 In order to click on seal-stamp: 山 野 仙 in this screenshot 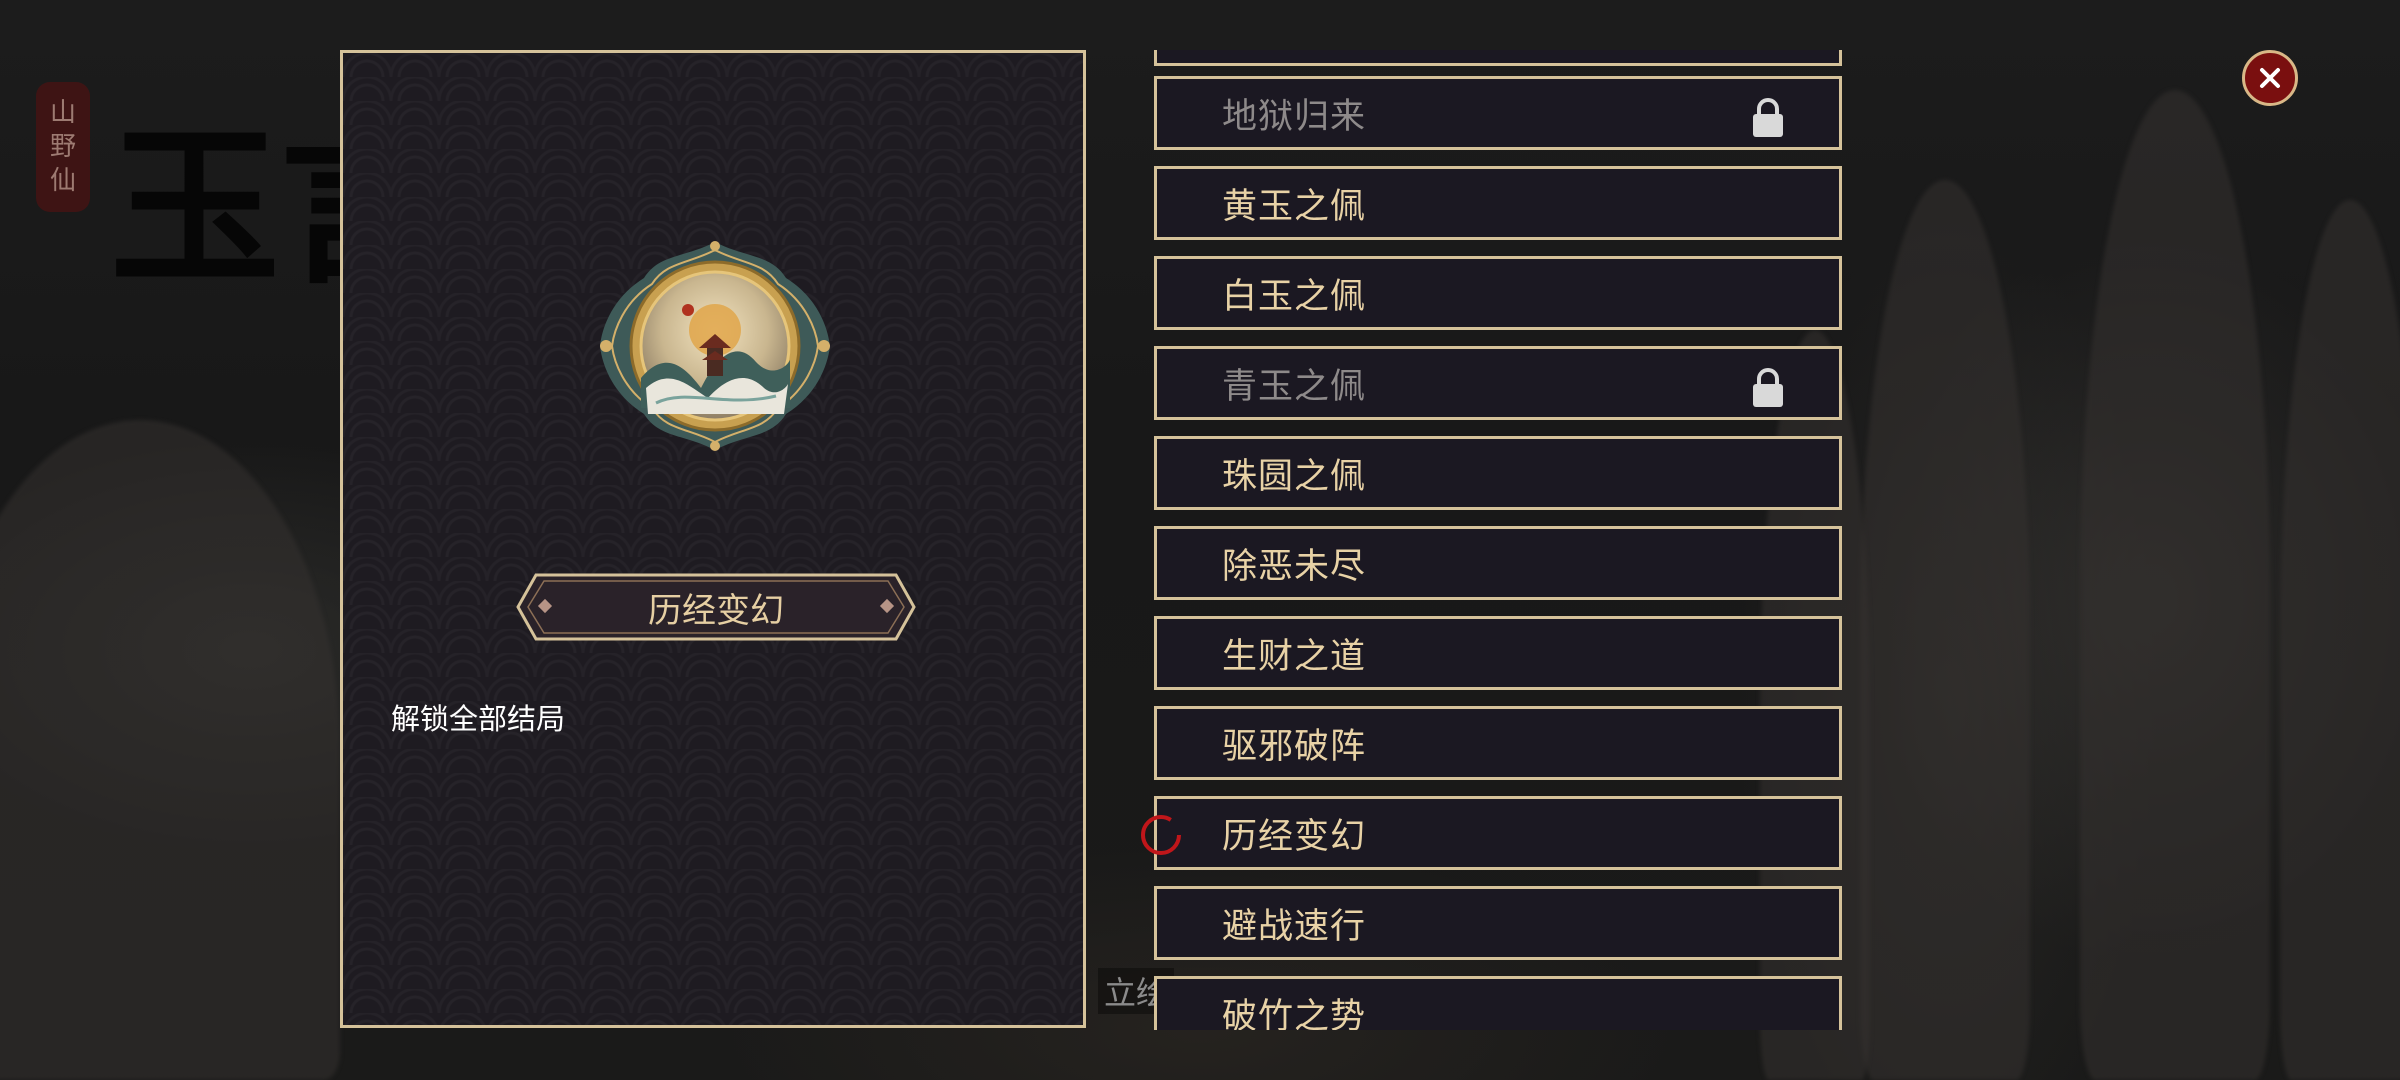, I will do `click(63, 147)`.